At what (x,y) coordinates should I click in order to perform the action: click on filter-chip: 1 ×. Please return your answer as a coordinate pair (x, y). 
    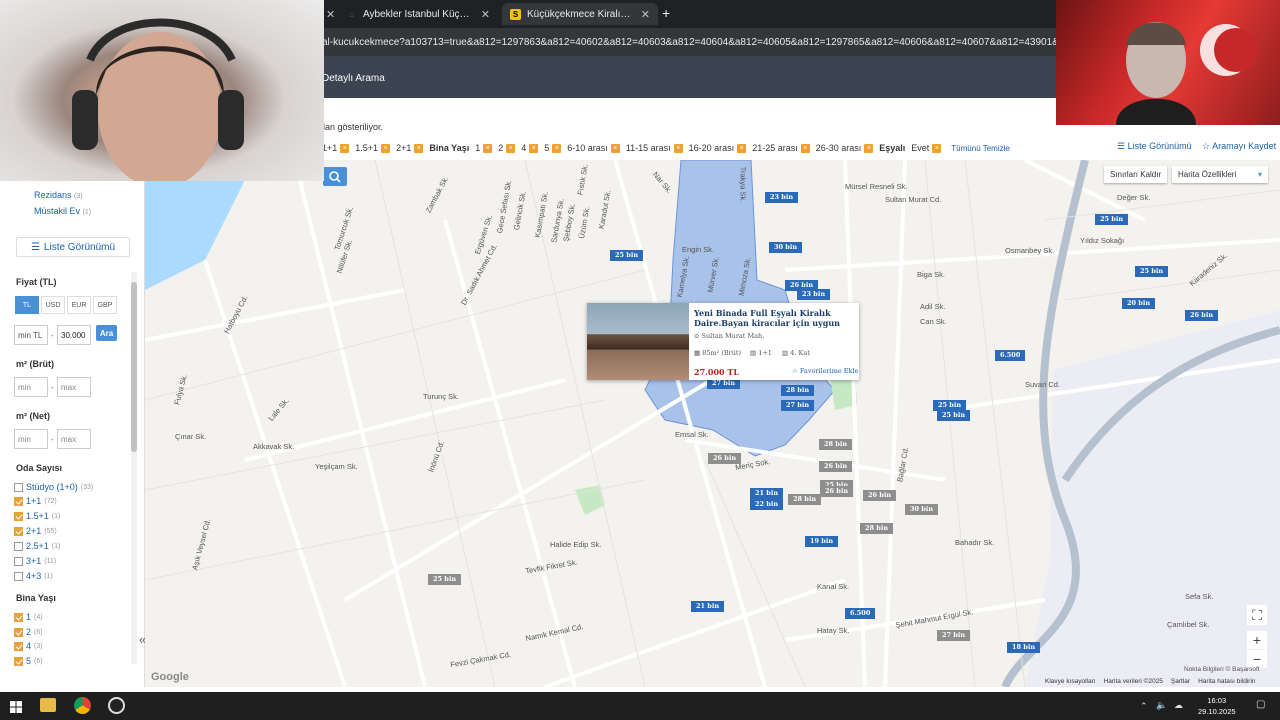
    Looking at the image, I should click on (484, 148).